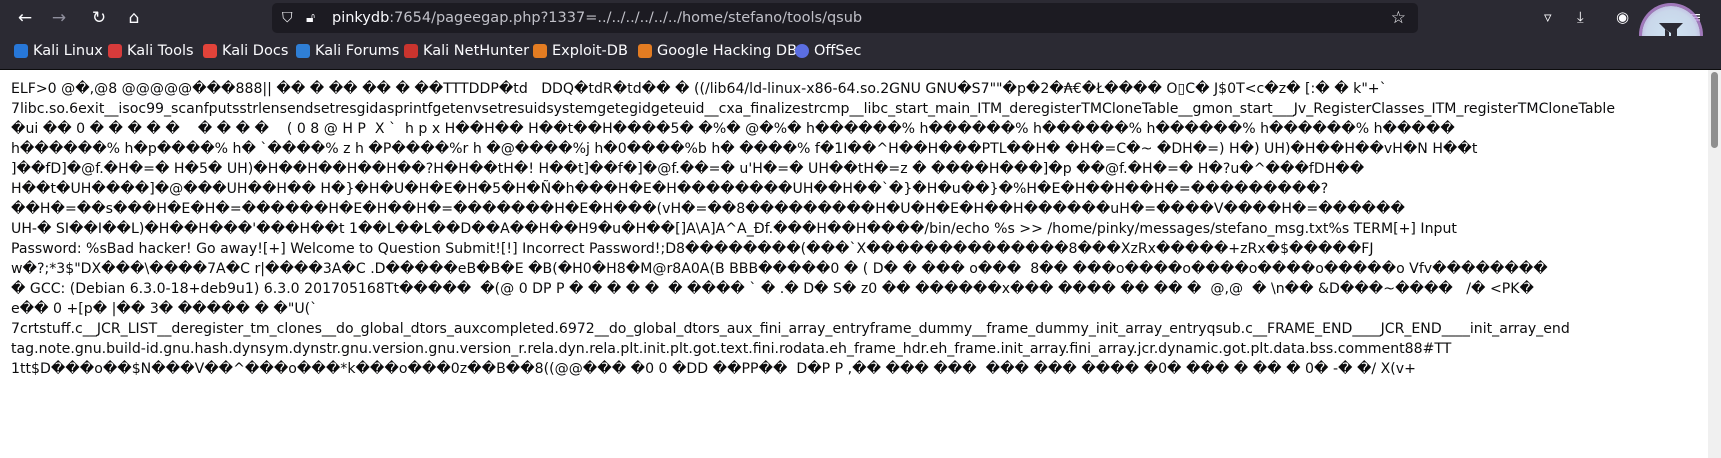 The height and width of the screenshot is (458, 1721). What do you see at coordinates (717, 51) in the screenshot?
I see `bookmark-google-hacking-db: Google Hacking DB` at bounding box center [717, 51].